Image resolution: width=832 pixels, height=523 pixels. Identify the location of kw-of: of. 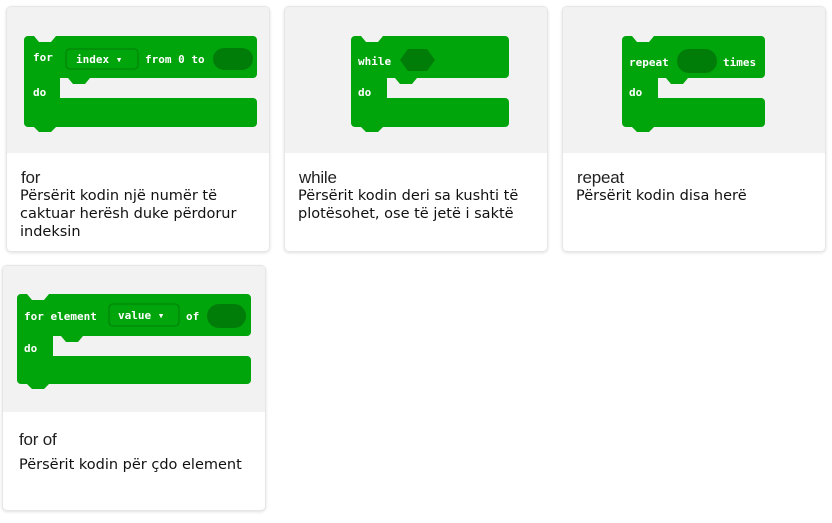
(192, 316).